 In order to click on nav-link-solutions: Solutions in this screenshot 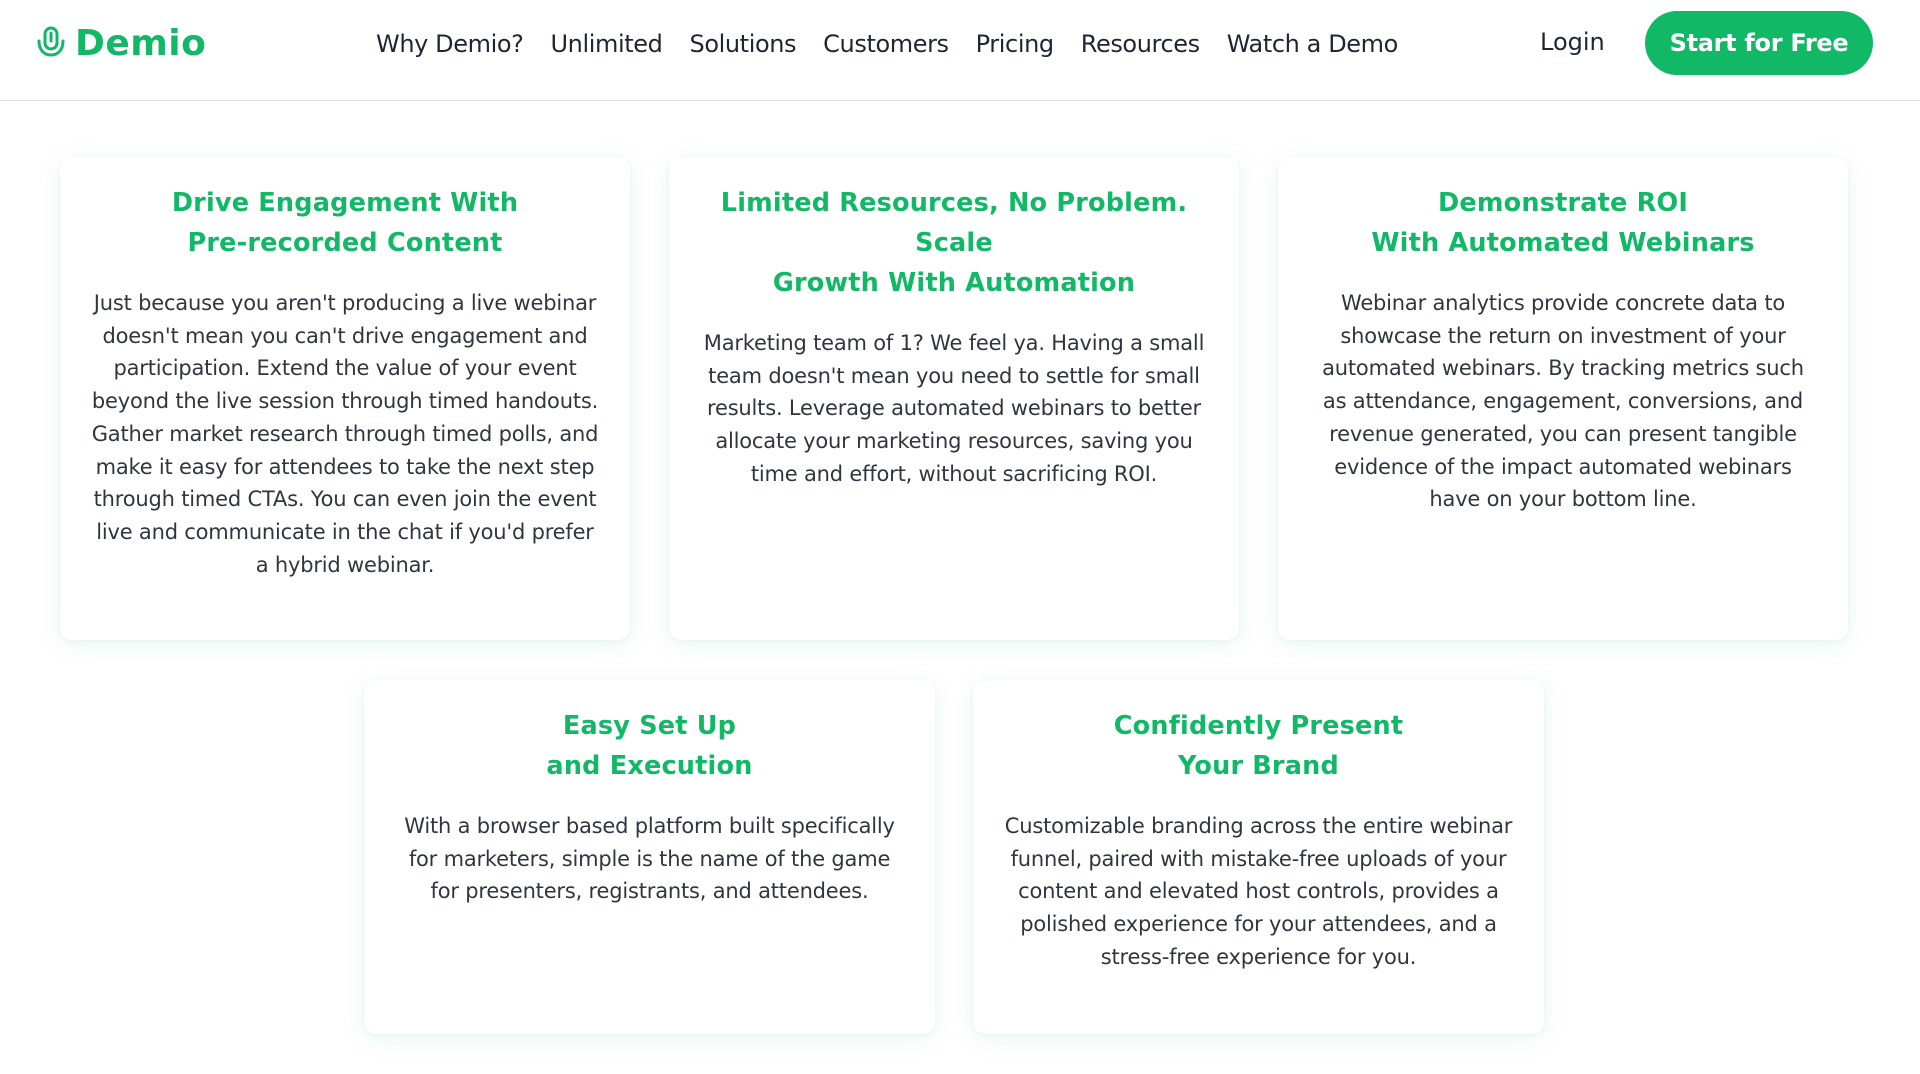, I will do `click(742, 44)`.